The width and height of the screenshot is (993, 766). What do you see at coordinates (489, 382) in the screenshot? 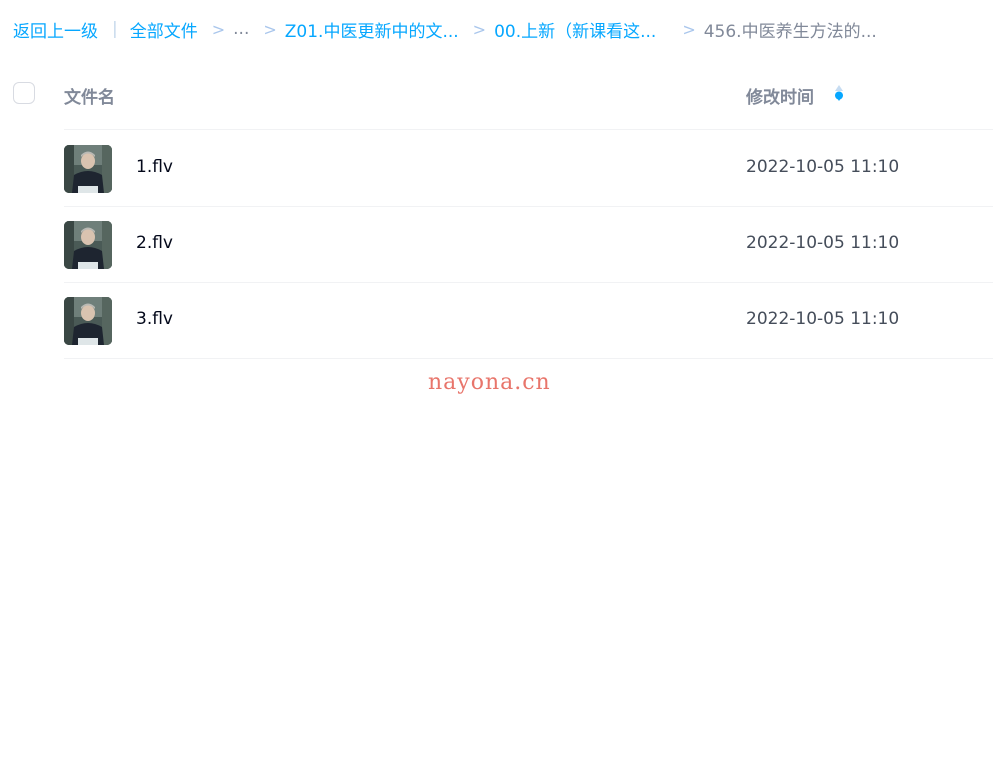
I see `watermark-text: nayona.cn` at bounding box center [489, 382].